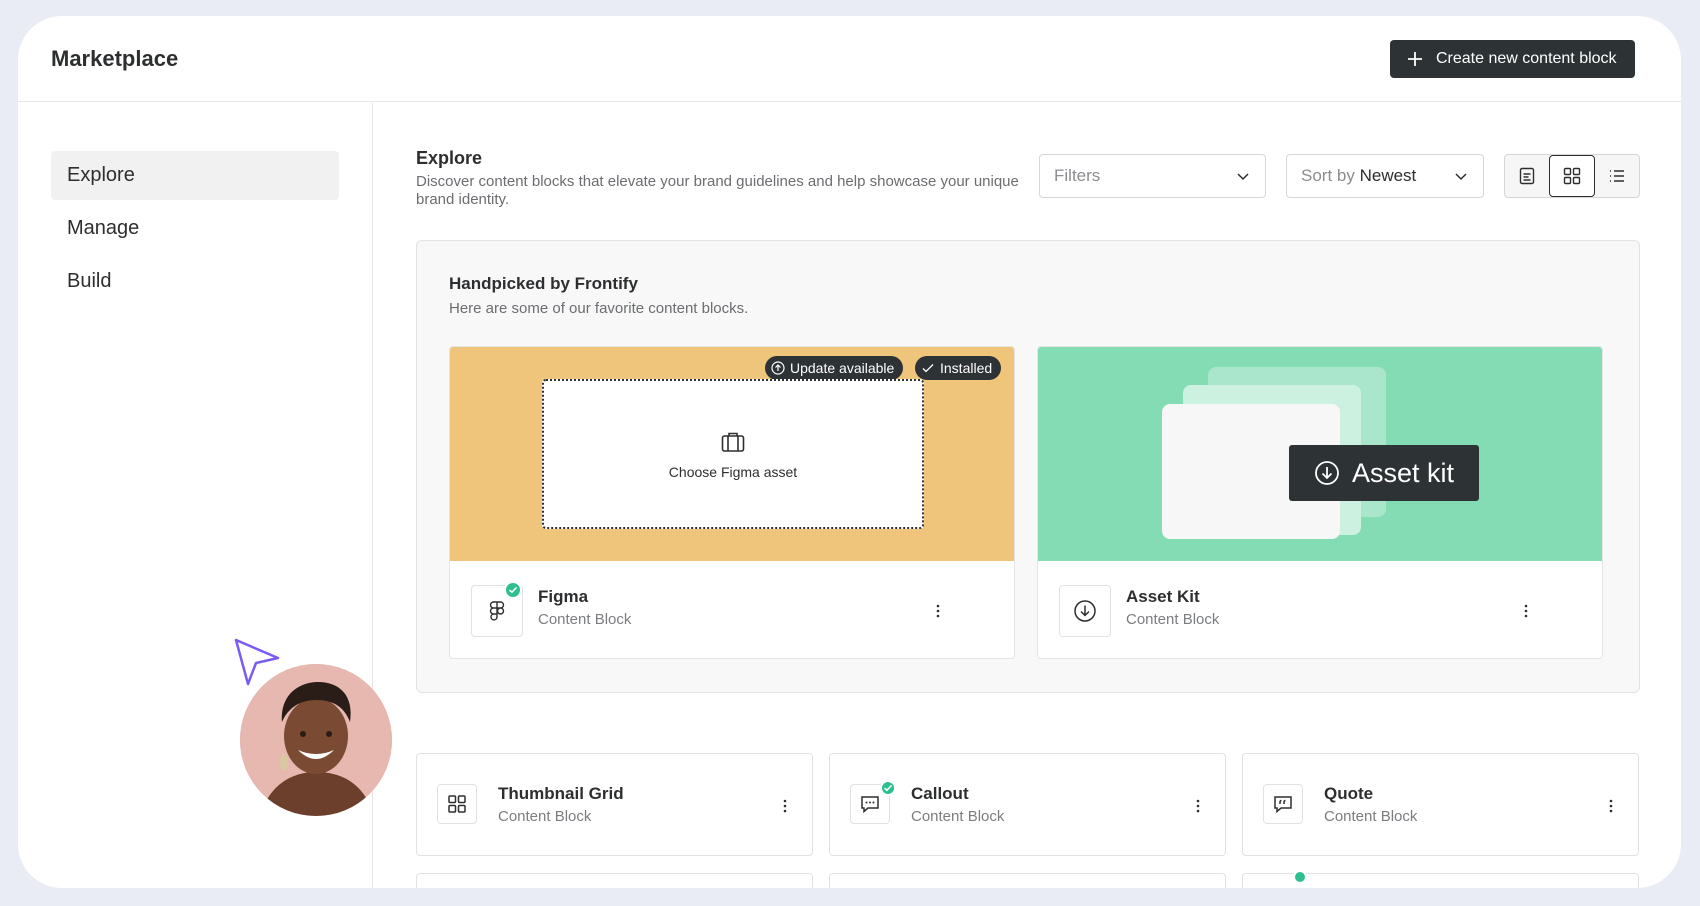 Image resolution: width=1700 pixels, height=906 pixels. What do you see at coordinates (1388, 175) in the screenshot?
I see `sort-value: Newest` at bounding box center [1388, 175].